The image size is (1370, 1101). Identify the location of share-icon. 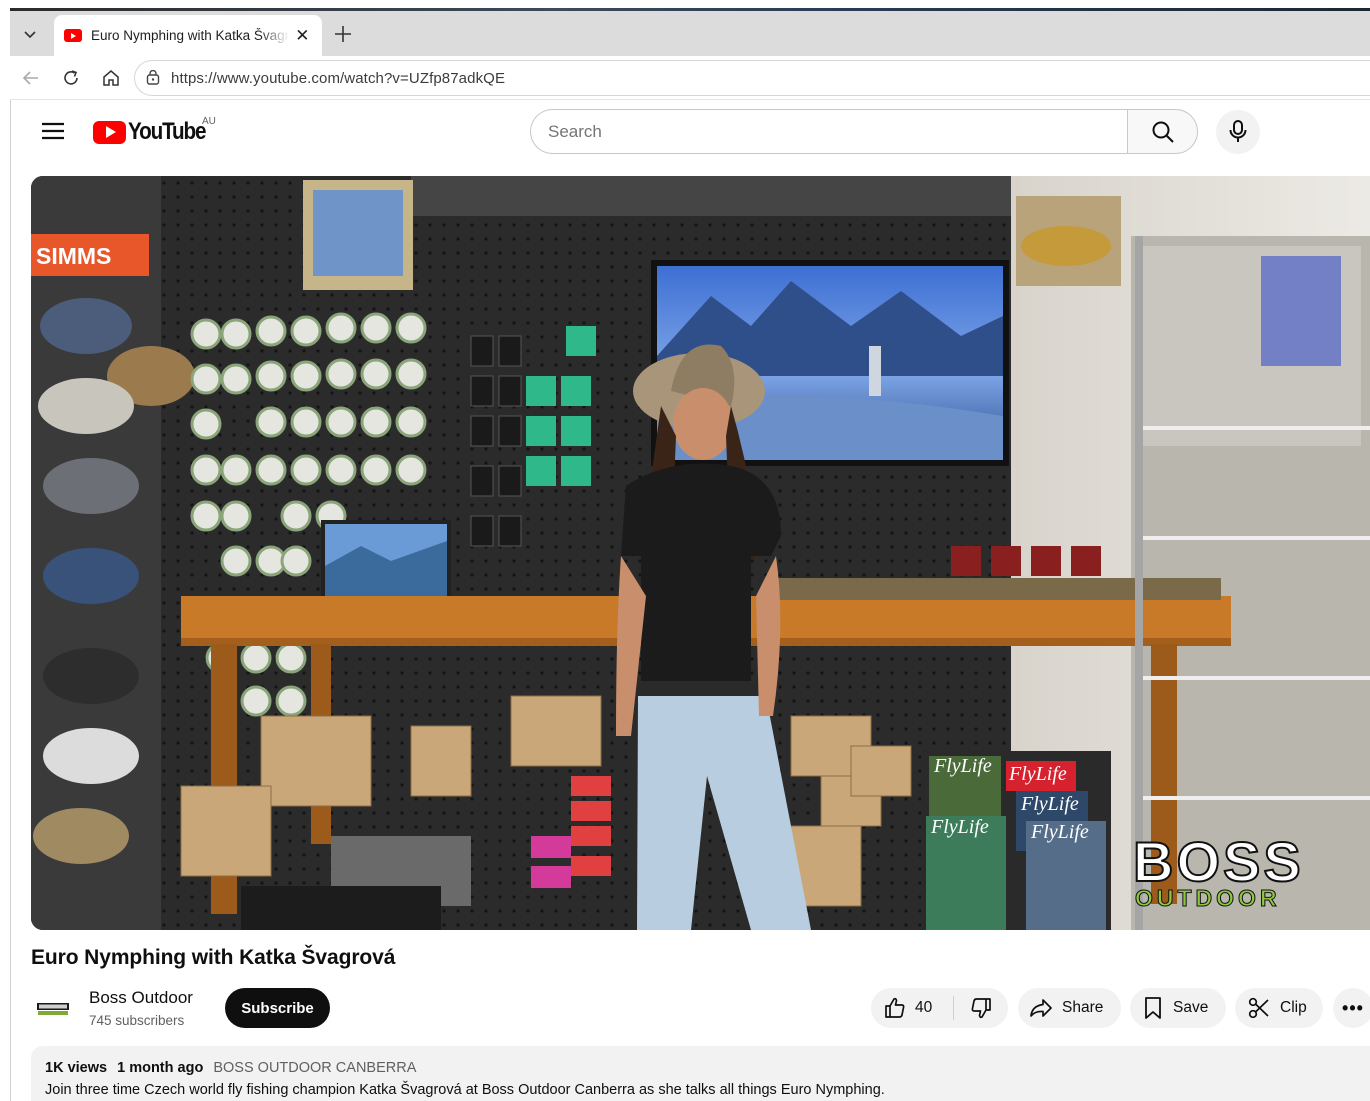
(1041, 1008).